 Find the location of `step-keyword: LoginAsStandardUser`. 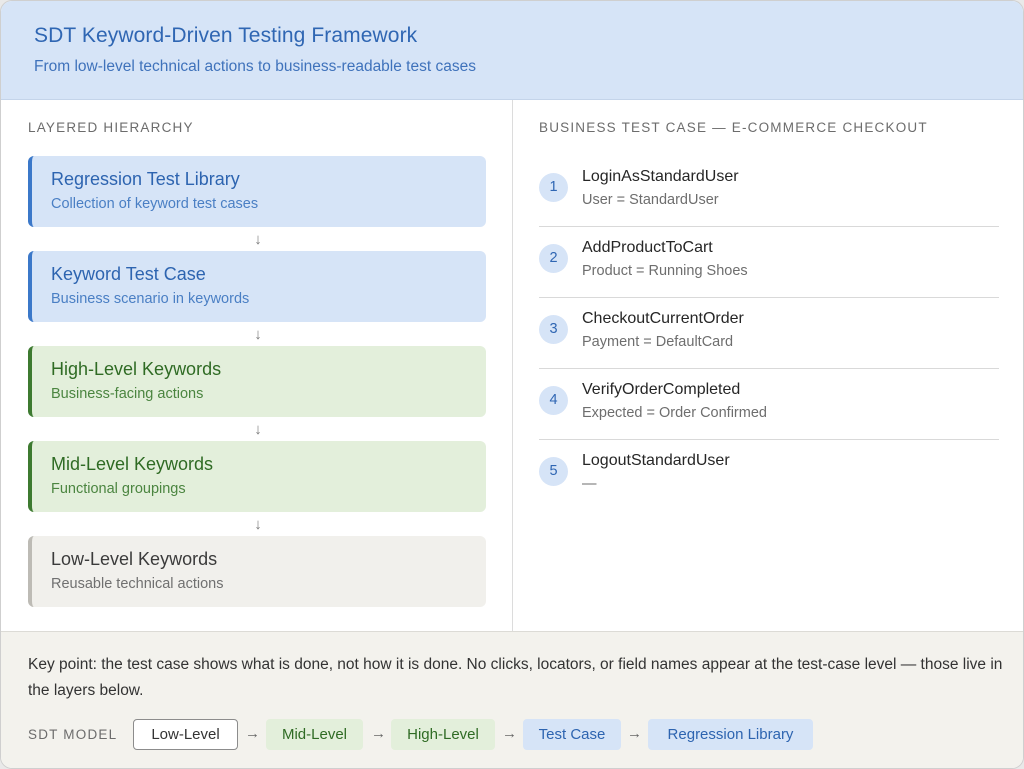

step-keyword: LoginAsStandardUser is located at coordinates (660, 176).